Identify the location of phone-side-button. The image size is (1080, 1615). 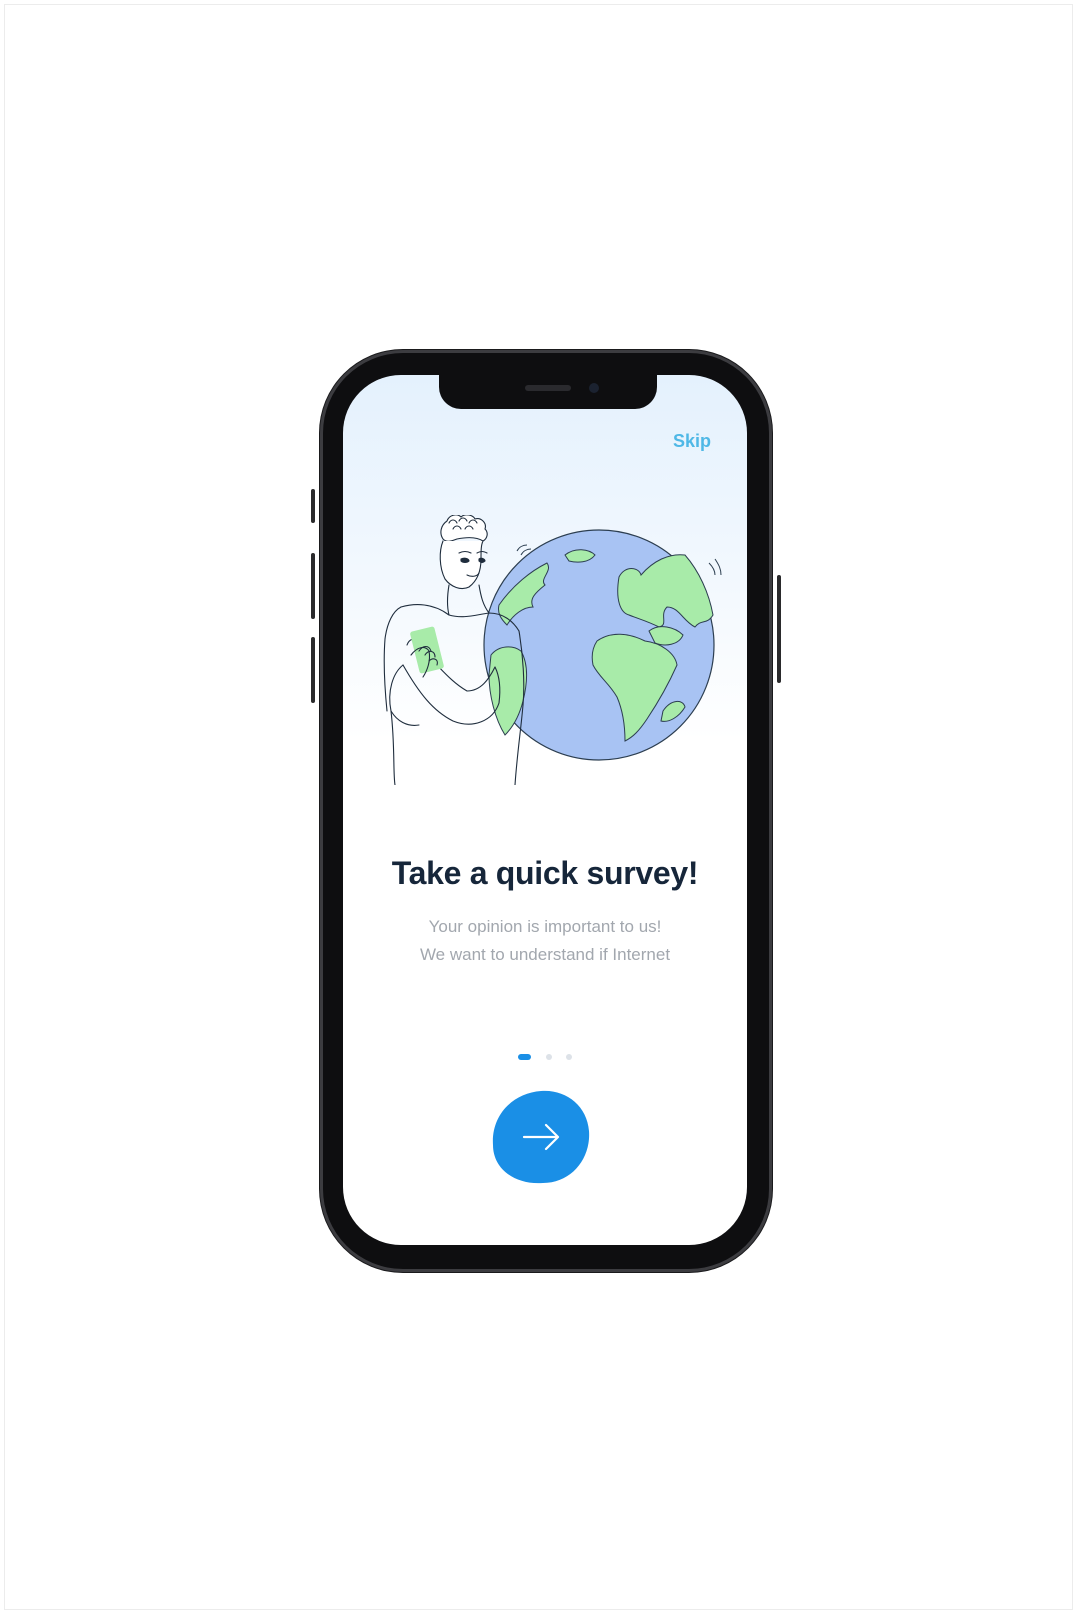
(313, 506).